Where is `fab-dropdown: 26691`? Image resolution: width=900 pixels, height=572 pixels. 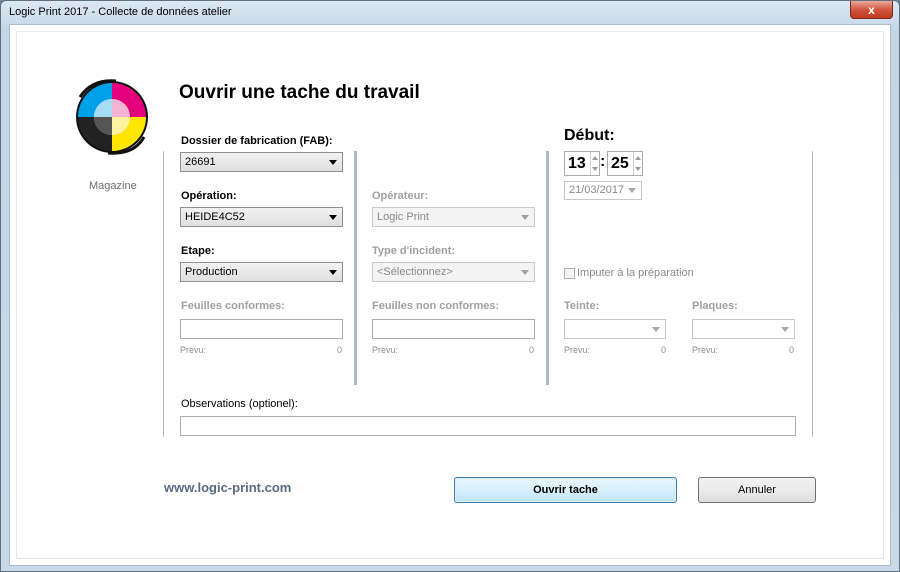
fab-dropdown: 26691 is located at coordinates (261, 162).